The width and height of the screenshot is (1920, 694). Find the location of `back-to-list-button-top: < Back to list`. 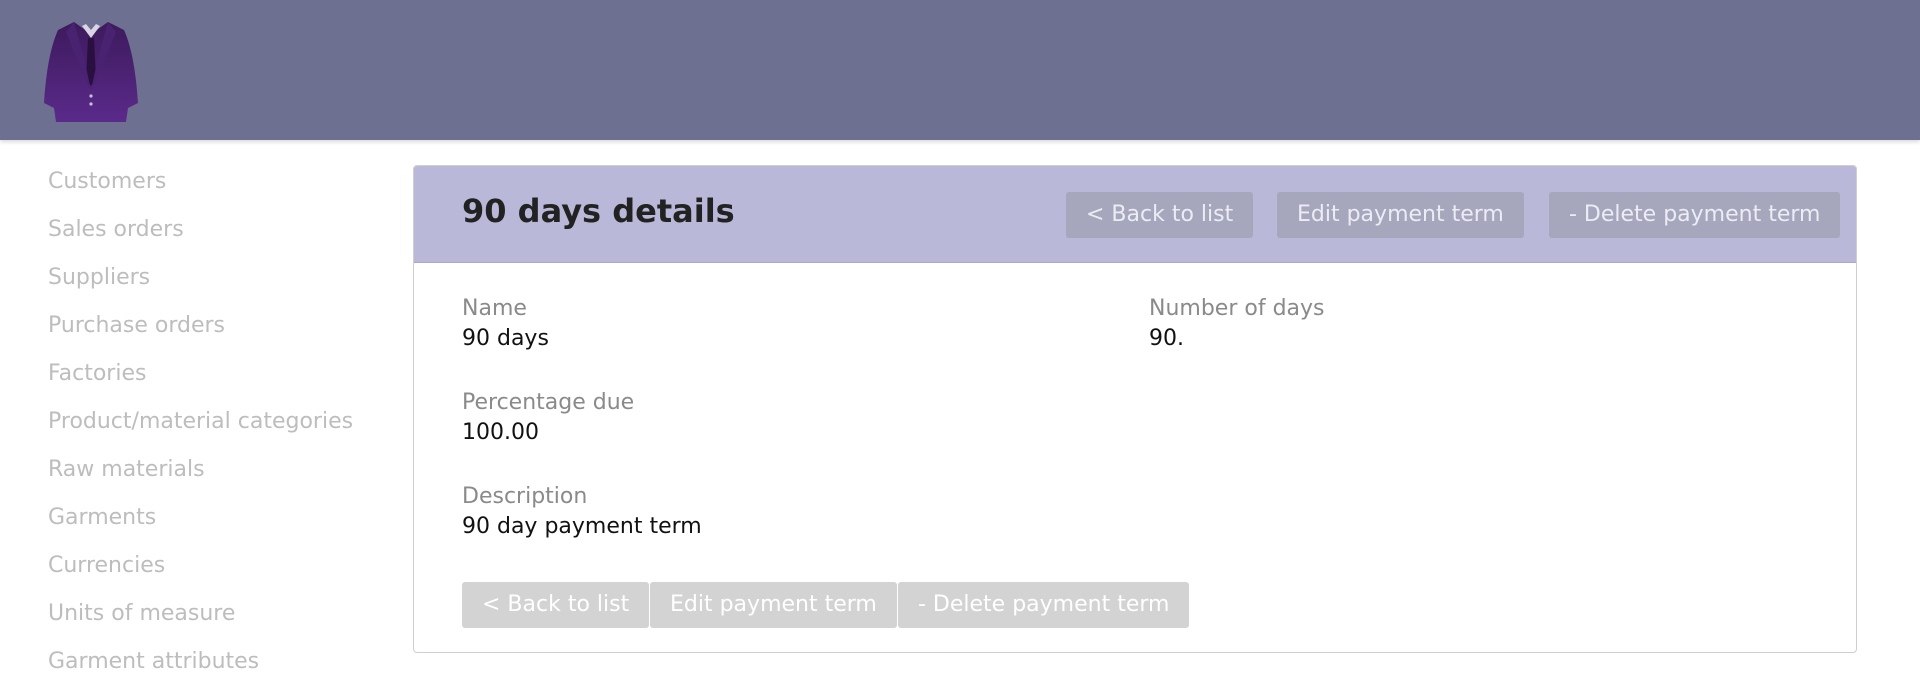

back-to-list-button-top: < Back to list is located at coordinates (1160, 215).